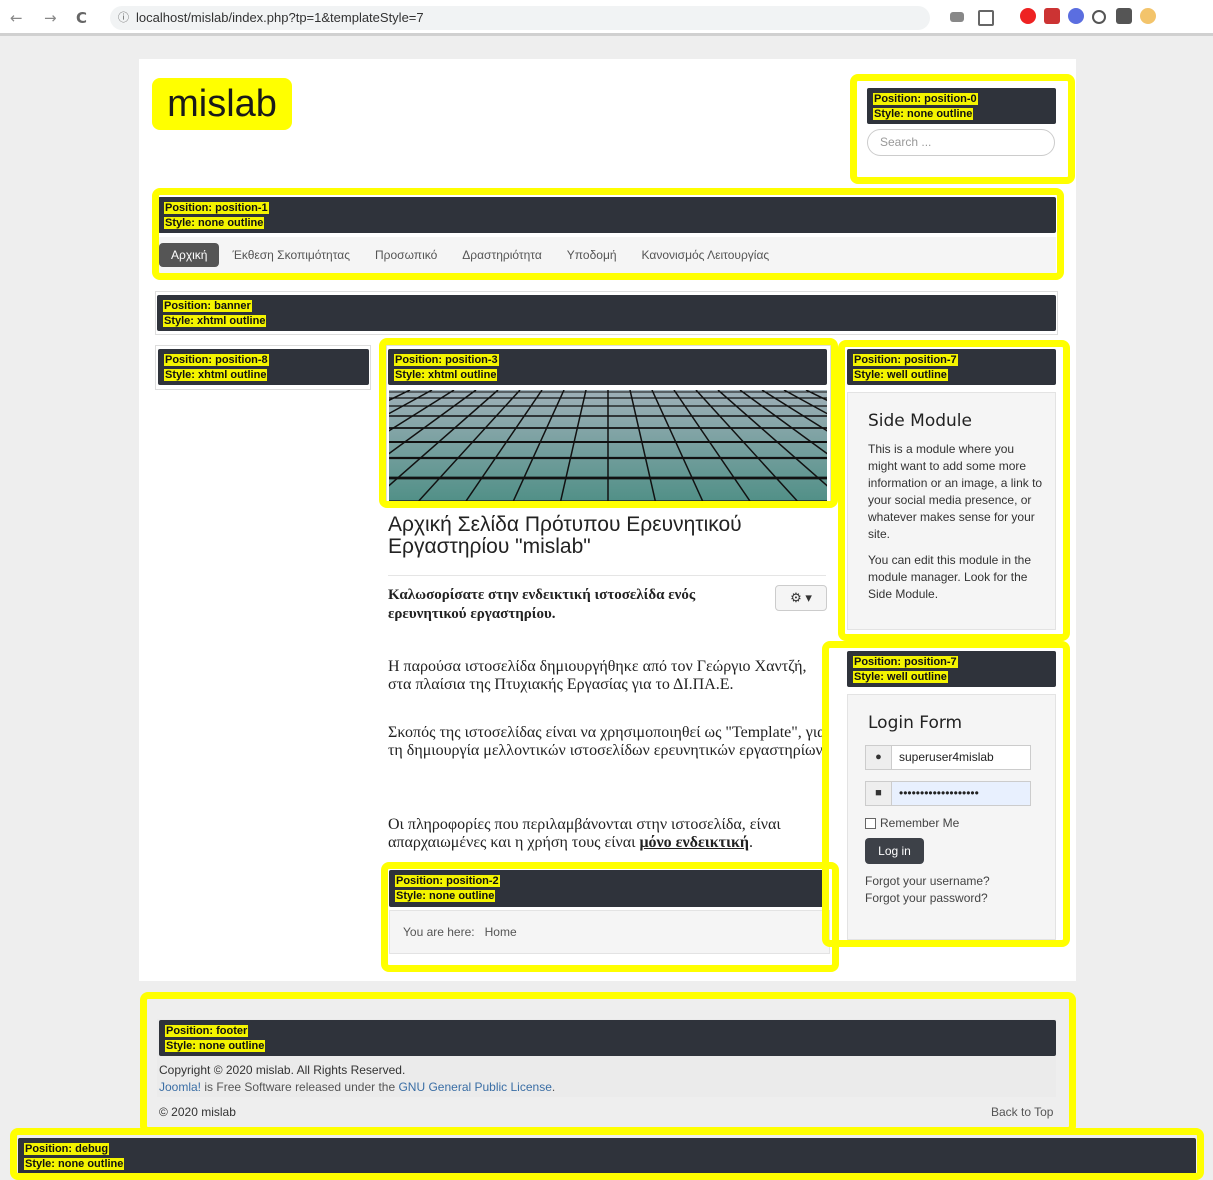  I want to click on remember-label: Remember Me, so click(920, 823).